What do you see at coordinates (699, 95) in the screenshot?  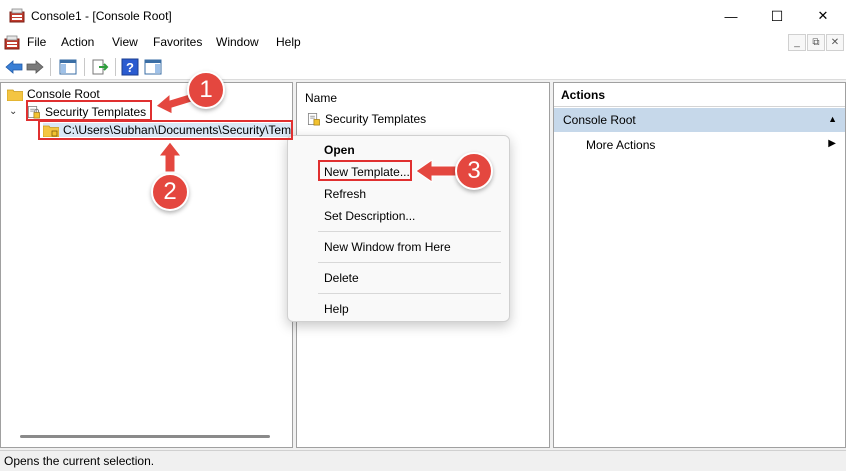 I see `actions-header: Actions` at bounding box center [699, 95].